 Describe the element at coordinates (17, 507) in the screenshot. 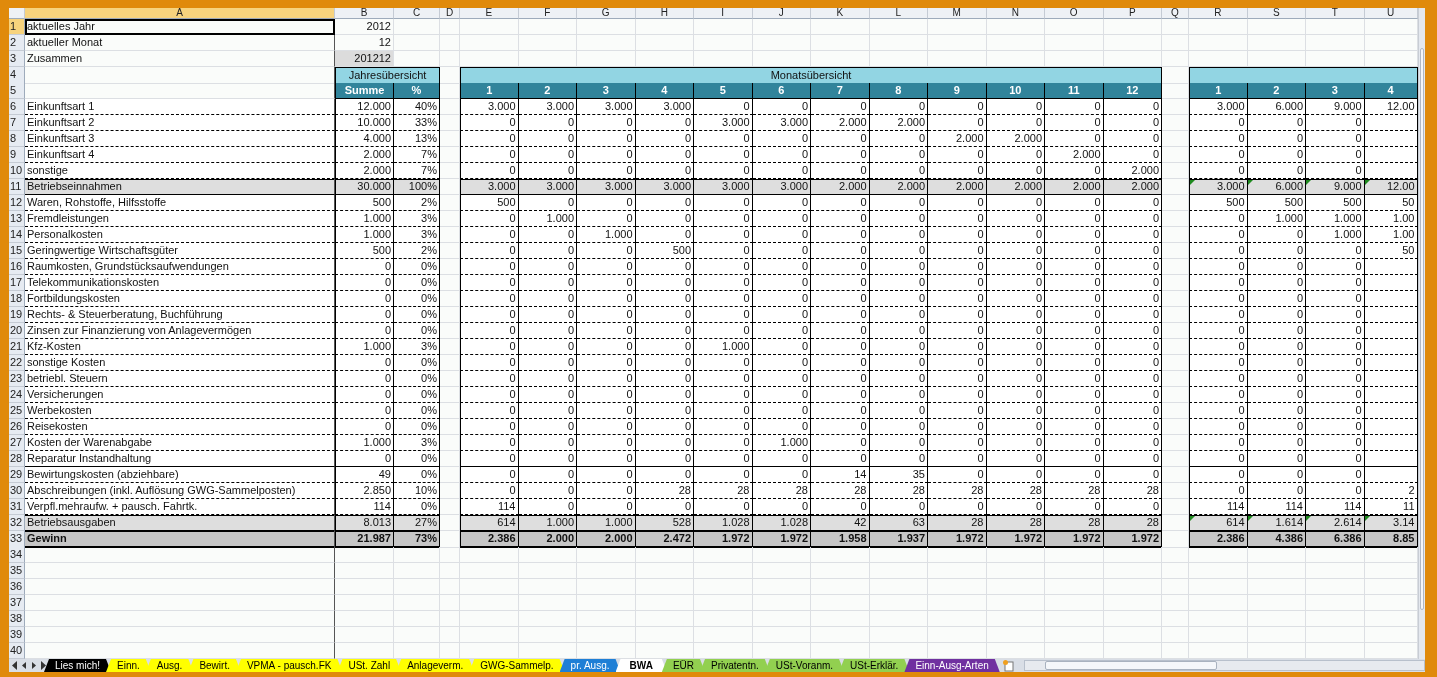

I see `row-number: 31` at that location.